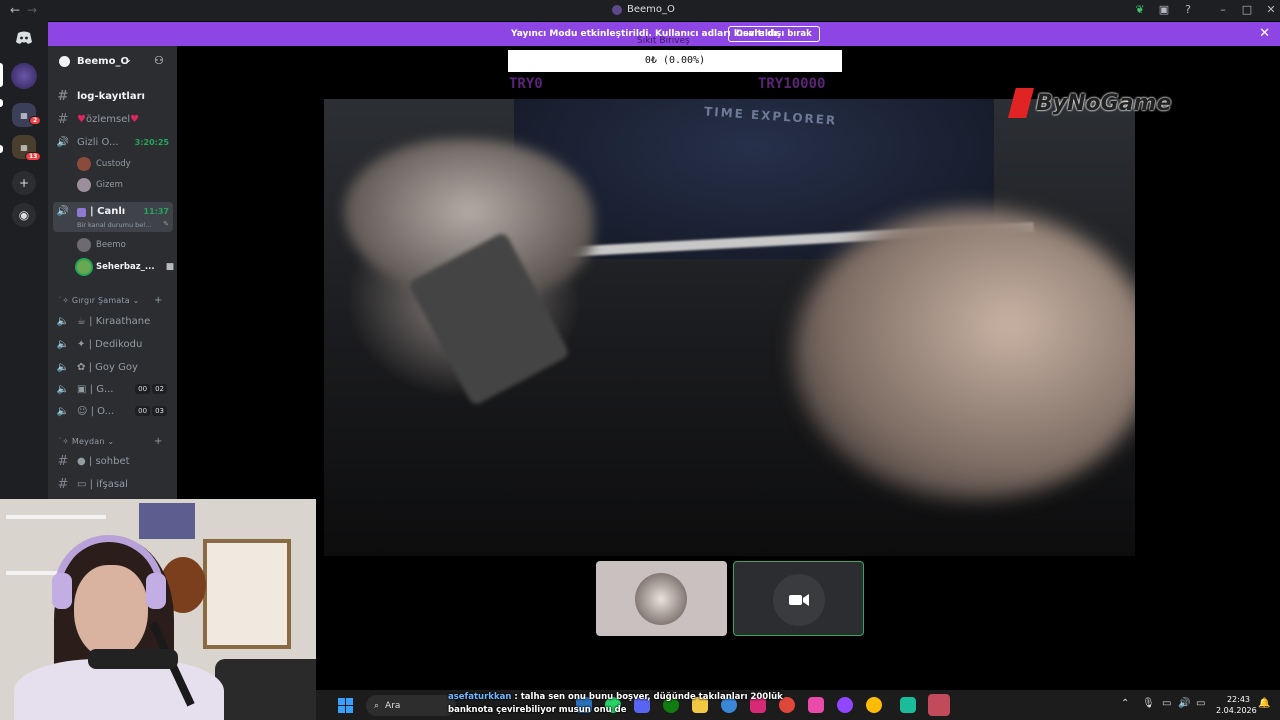 Image resolution: width=1280 pixels, height=720 pixels. Describe the element at coordinates (1188, 10) in the screenshot. I see `help-icon: ?` at that location.